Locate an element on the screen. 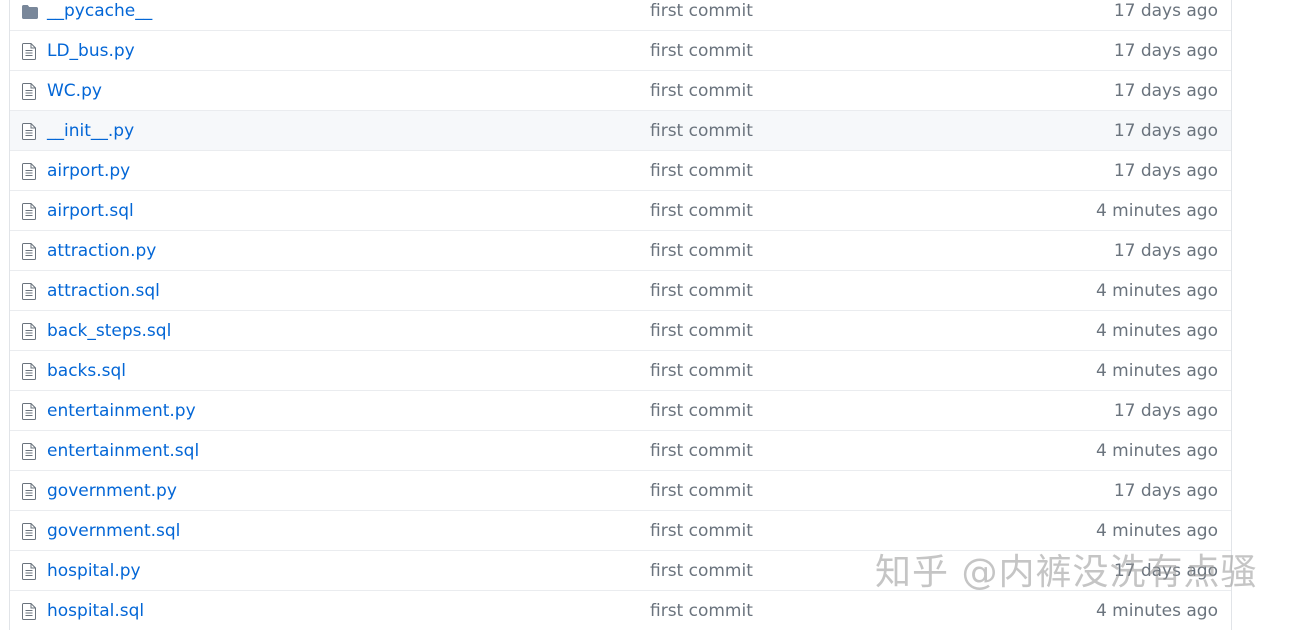 The image size is (1302, 630). file-name-link: __init__.py is located at coordinates (90, 131).